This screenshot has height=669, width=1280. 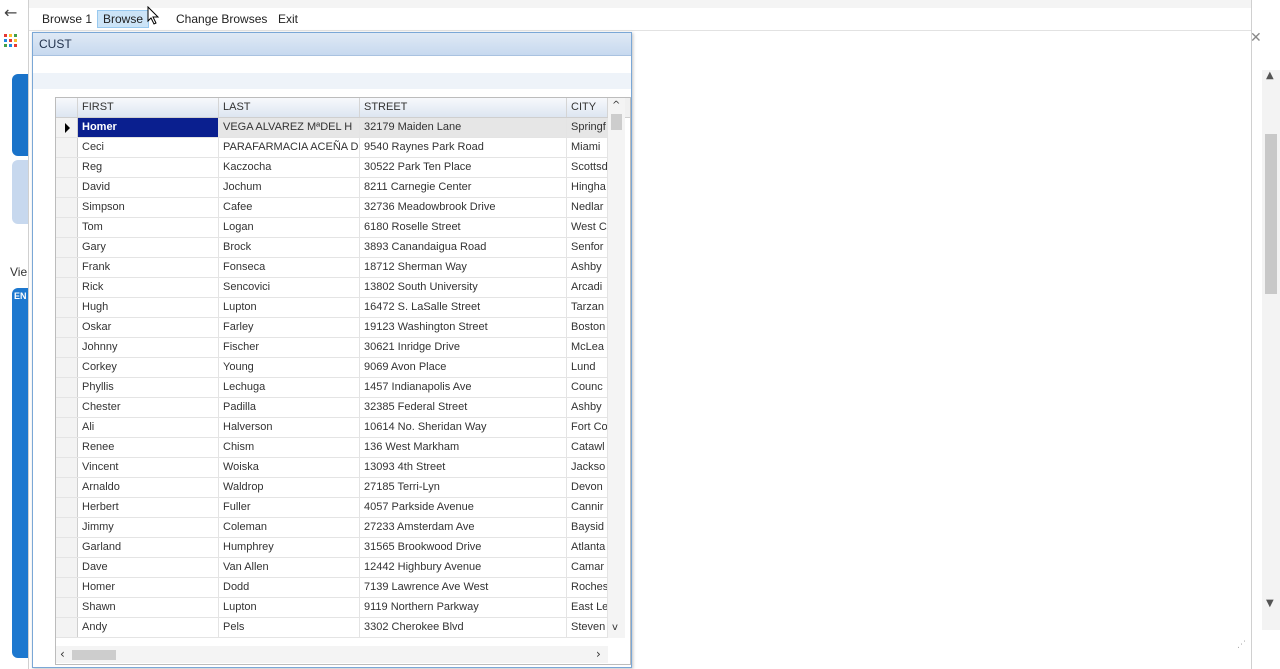 What do you see at coordinates (289, 407) in the screenshot?
I see `cell-last: Padilla` at bounding box center [289, 407].